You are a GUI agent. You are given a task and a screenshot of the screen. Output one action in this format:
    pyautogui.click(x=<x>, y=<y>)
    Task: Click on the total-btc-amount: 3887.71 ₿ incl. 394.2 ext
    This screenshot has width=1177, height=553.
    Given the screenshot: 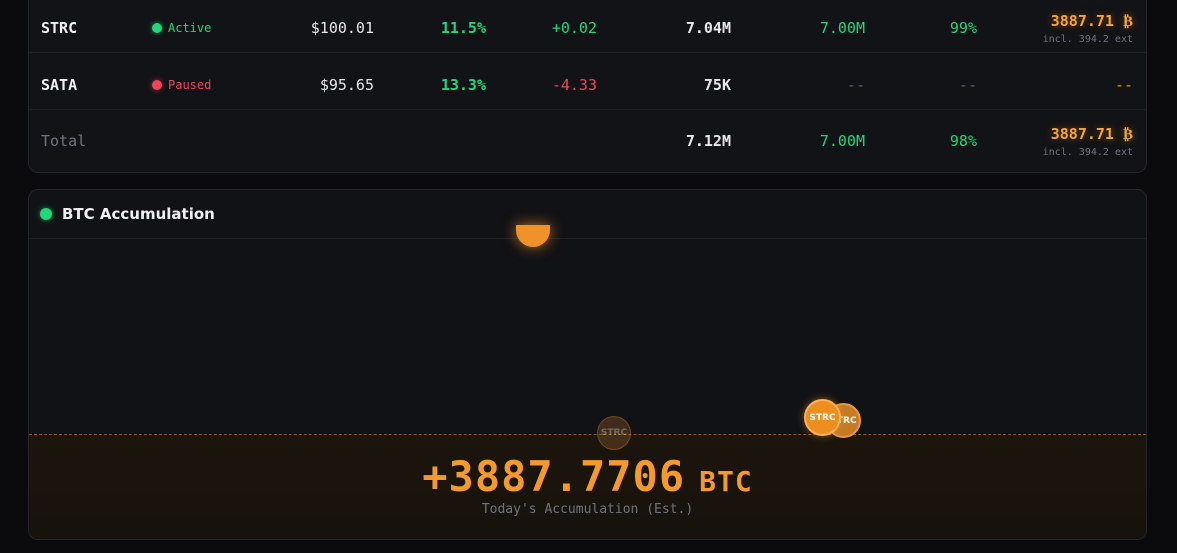 What is the action you would take?
    pyautogui.click(x=1088, y=141)
    